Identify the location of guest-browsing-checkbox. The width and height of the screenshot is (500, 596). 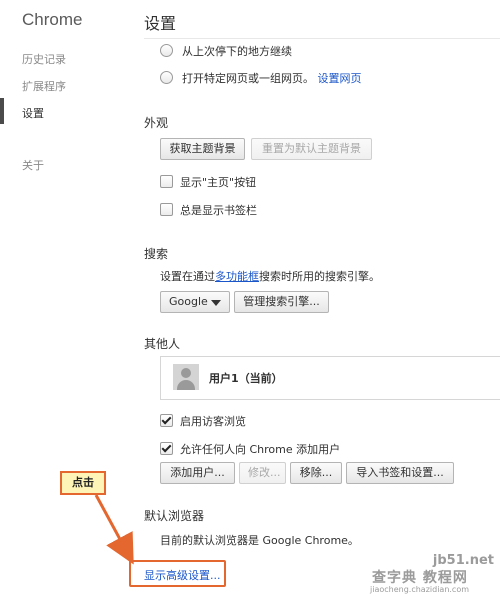
(166, 420).